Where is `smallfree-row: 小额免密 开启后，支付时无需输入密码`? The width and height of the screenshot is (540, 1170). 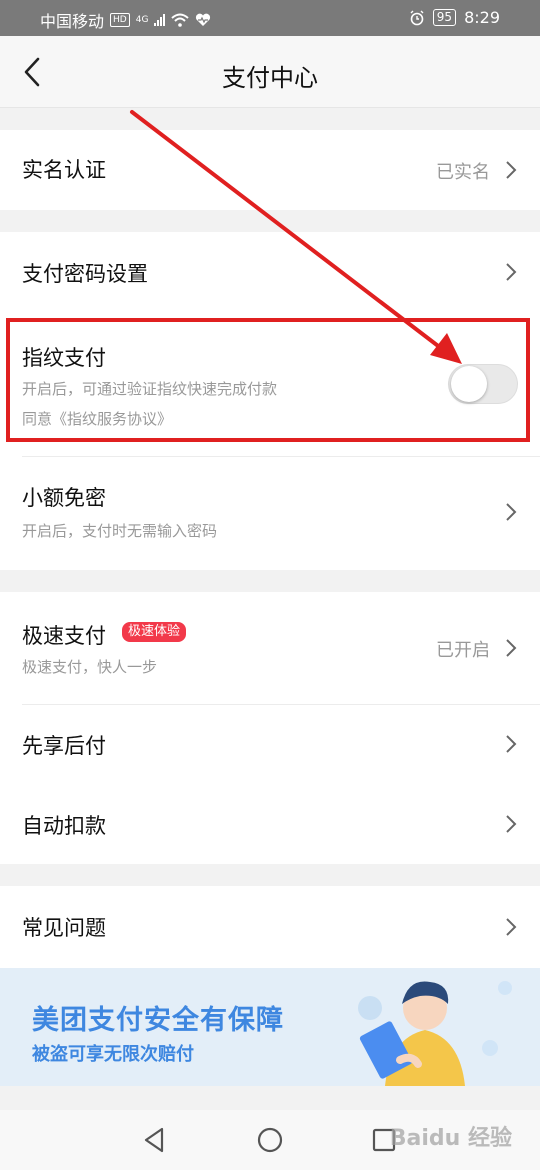 smallfree-row: 小额免密 开启后，支付时无需输入密码 is located at coordinates (270, 513).